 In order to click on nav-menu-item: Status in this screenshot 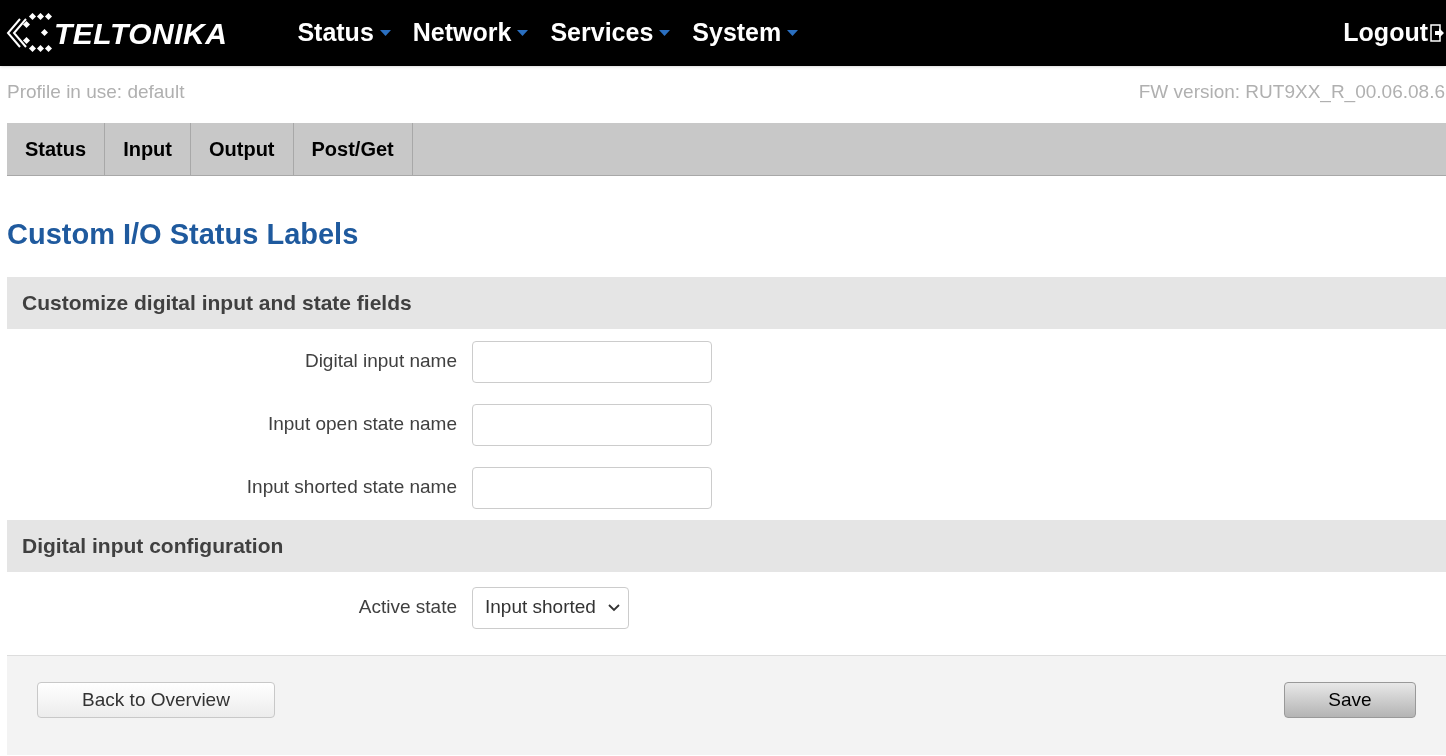, I will do `click(344, 33)`.